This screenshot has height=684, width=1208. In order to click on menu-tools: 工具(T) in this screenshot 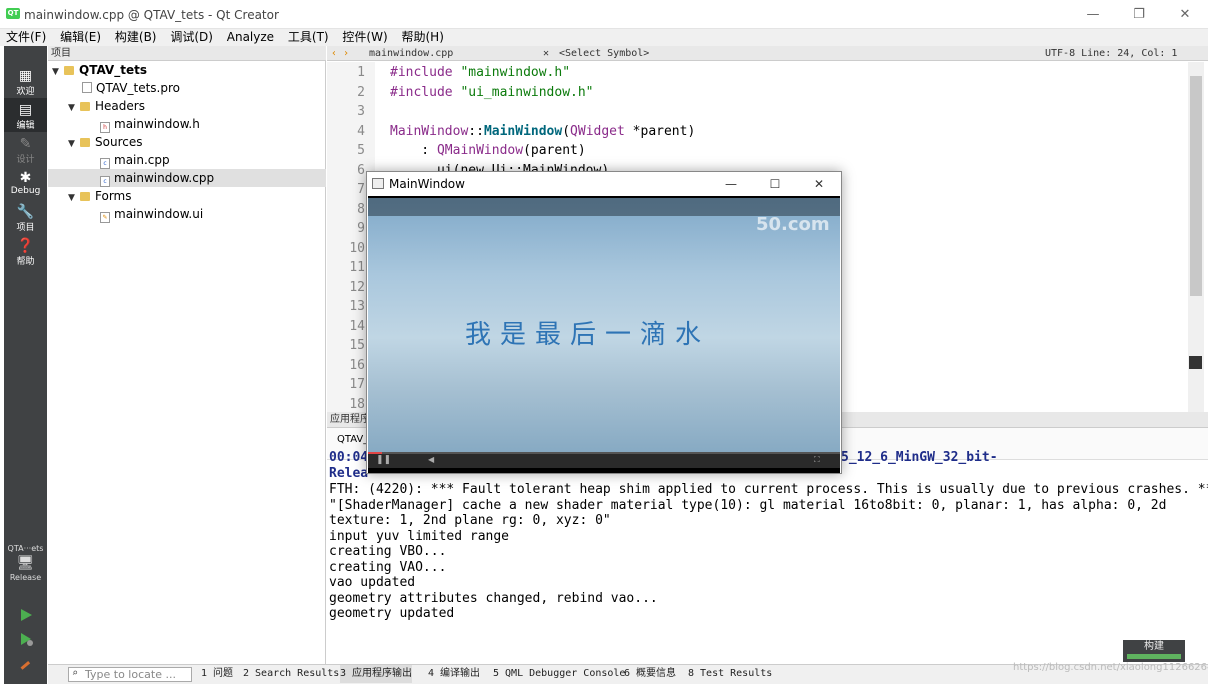, I will do `click(308, 37)`.